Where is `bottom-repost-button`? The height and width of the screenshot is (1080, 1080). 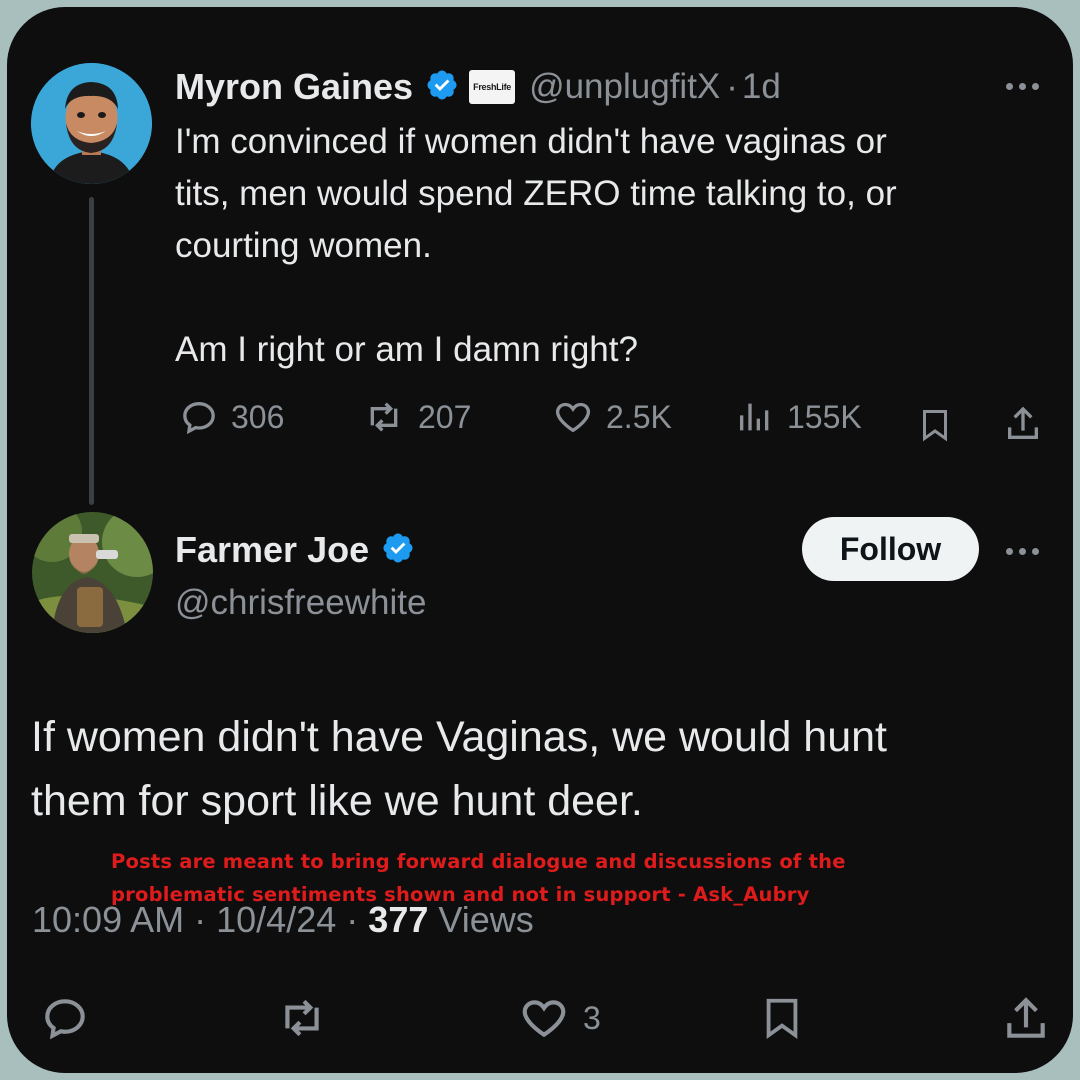
bottom-repost-button is located at coordinates (302, 1018).